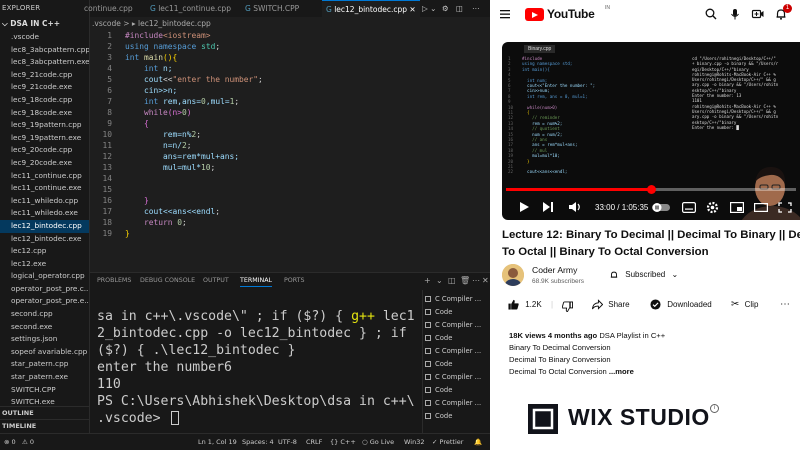 This screenshot has width=800, height=450. Describe the element at coordinates (412, 9) in the screenshot. I see `close-icon: ✕` at that location.